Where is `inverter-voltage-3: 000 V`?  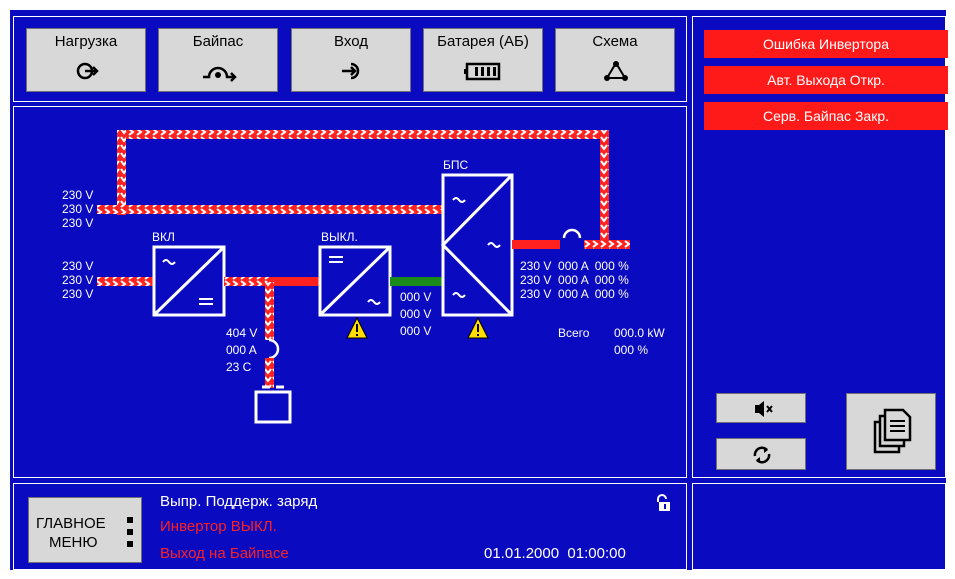
inverter-voltage-3: 000 V is located at coordinates (416, 331).